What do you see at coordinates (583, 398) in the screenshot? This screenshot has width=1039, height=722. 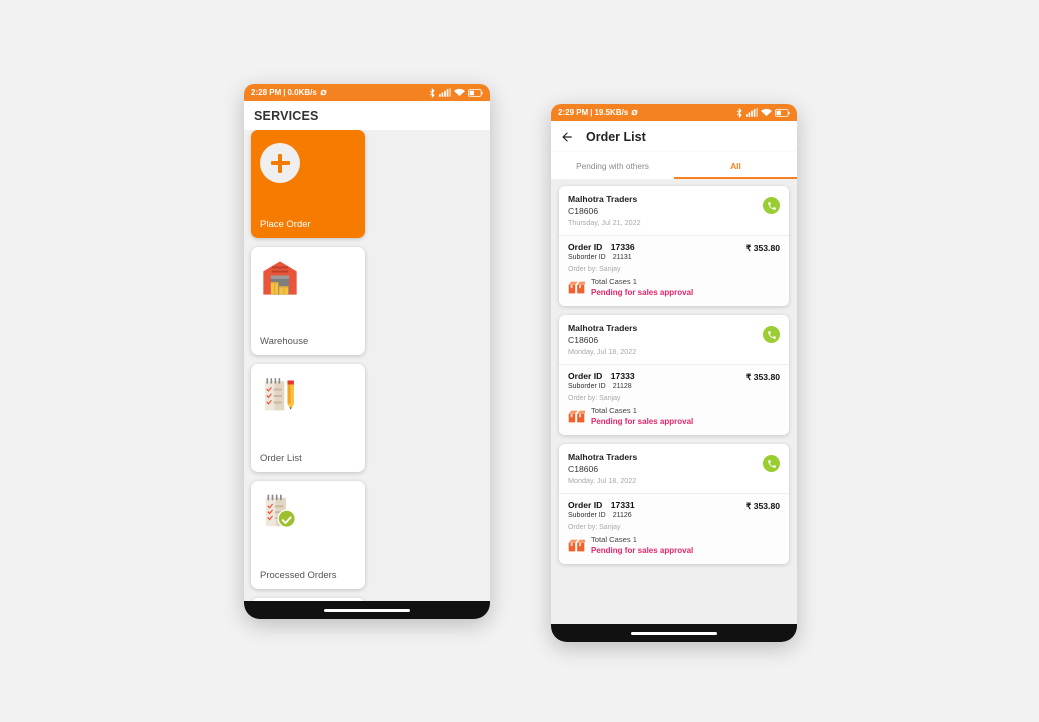 I see `order-by-label: Order by:` at bounding box center [583, 398].